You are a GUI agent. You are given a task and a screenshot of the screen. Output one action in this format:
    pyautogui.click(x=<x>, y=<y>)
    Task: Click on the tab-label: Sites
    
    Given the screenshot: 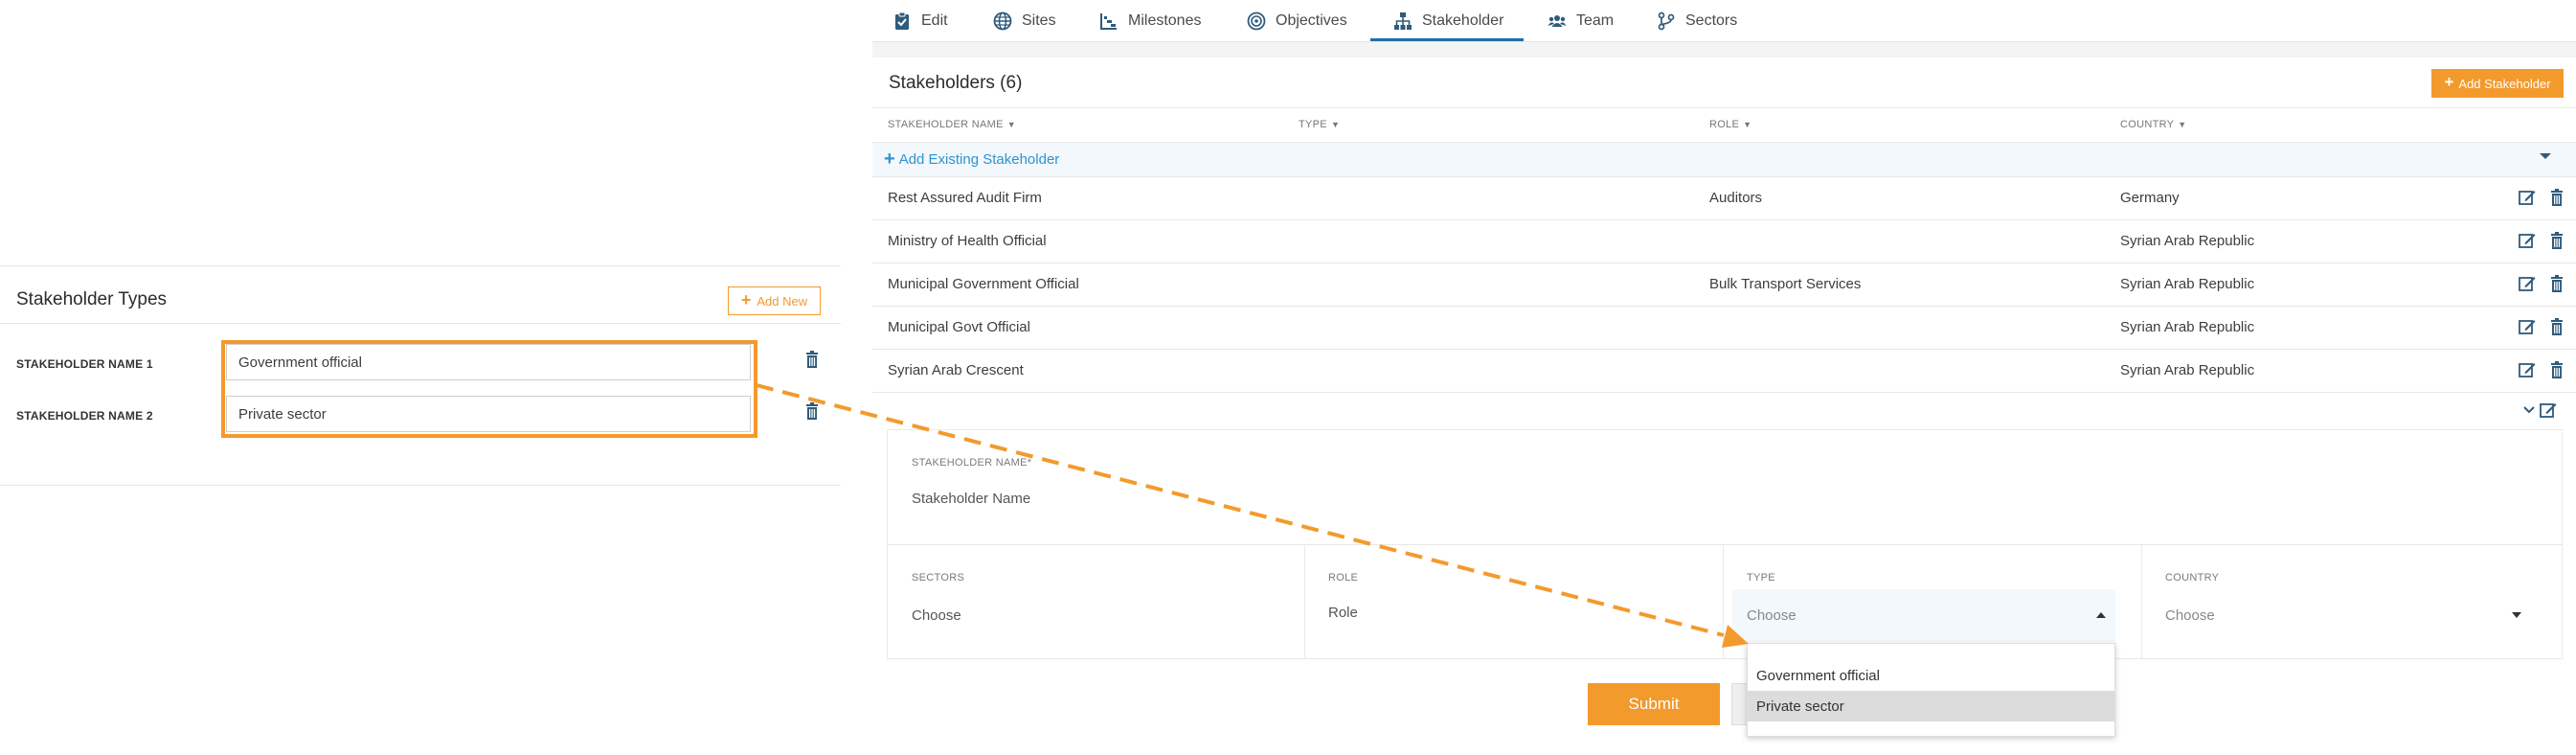 What is the action you would take?
    pyautogui.click(x=1039, y=20)
    